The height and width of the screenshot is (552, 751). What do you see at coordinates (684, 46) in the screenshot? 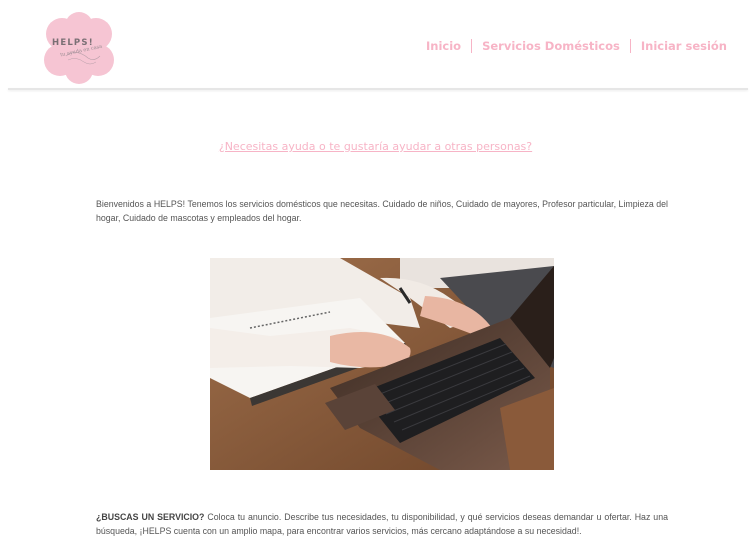
I see `nav-item-iniciar-sesion: Iniciar sesión` at bounding box center [684, 46].